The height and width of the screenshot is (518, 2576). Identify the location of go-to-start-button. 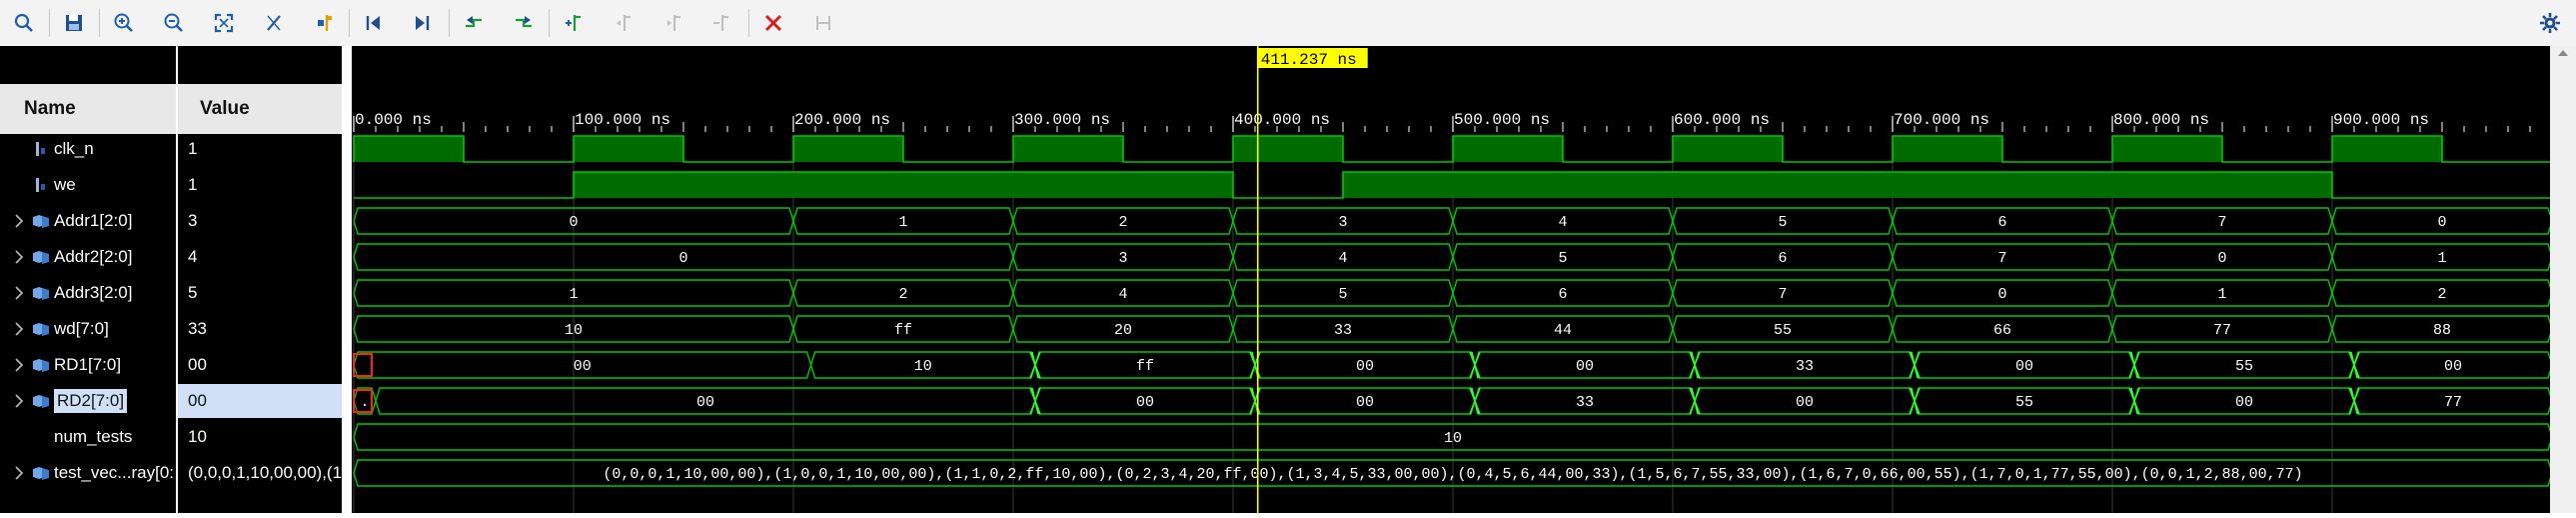
(374, 23).